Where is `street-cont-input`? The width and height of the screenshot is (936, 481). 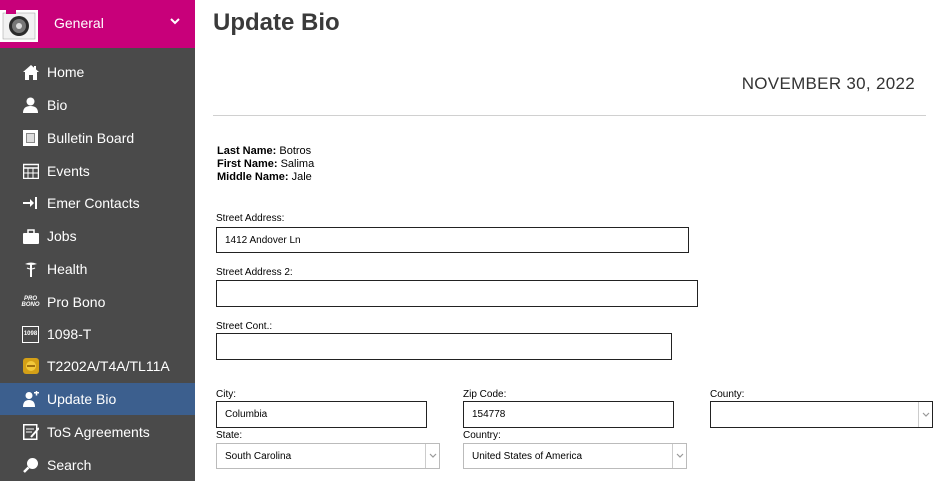 street-cont-input is located at coordinates (444, 346).